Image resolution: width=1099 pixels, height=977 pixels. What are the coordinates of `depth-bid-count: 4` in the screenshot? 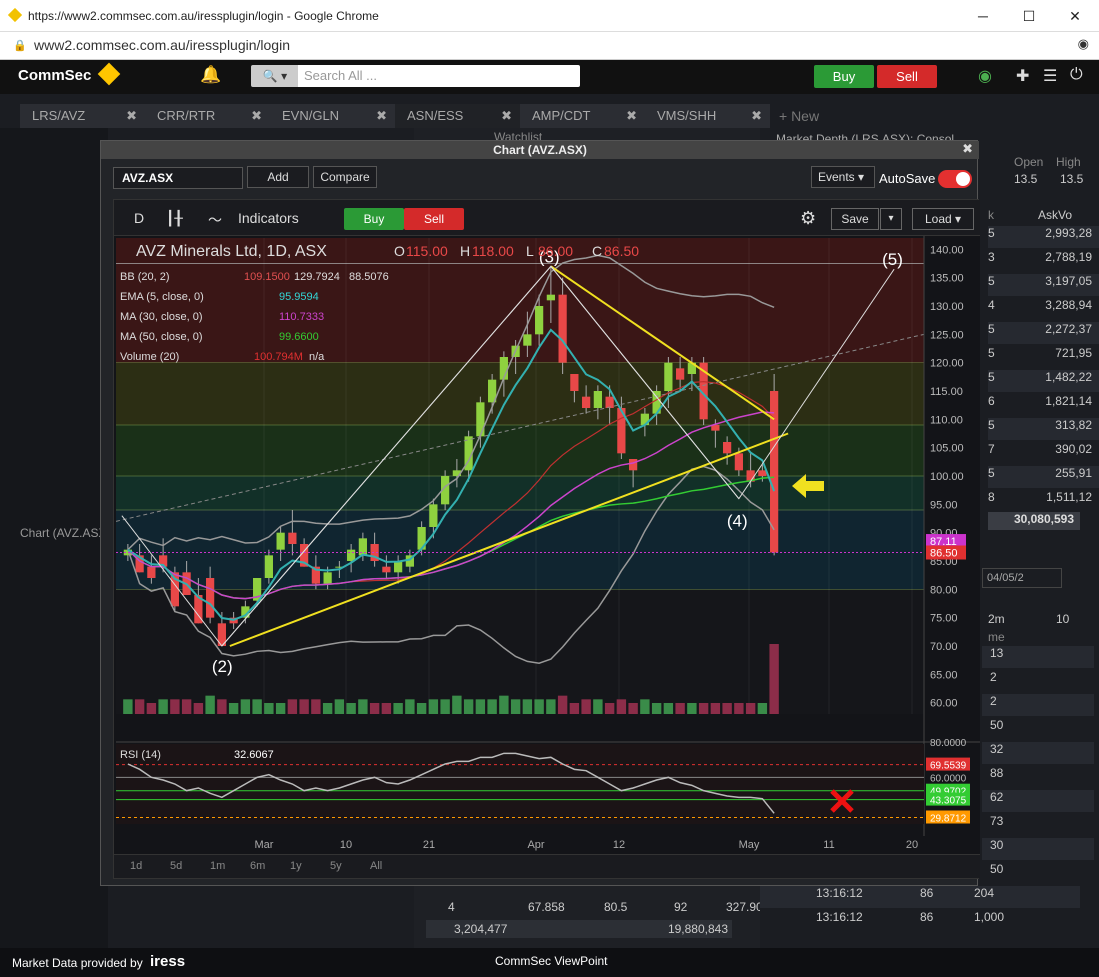 It's located at (991, 305).